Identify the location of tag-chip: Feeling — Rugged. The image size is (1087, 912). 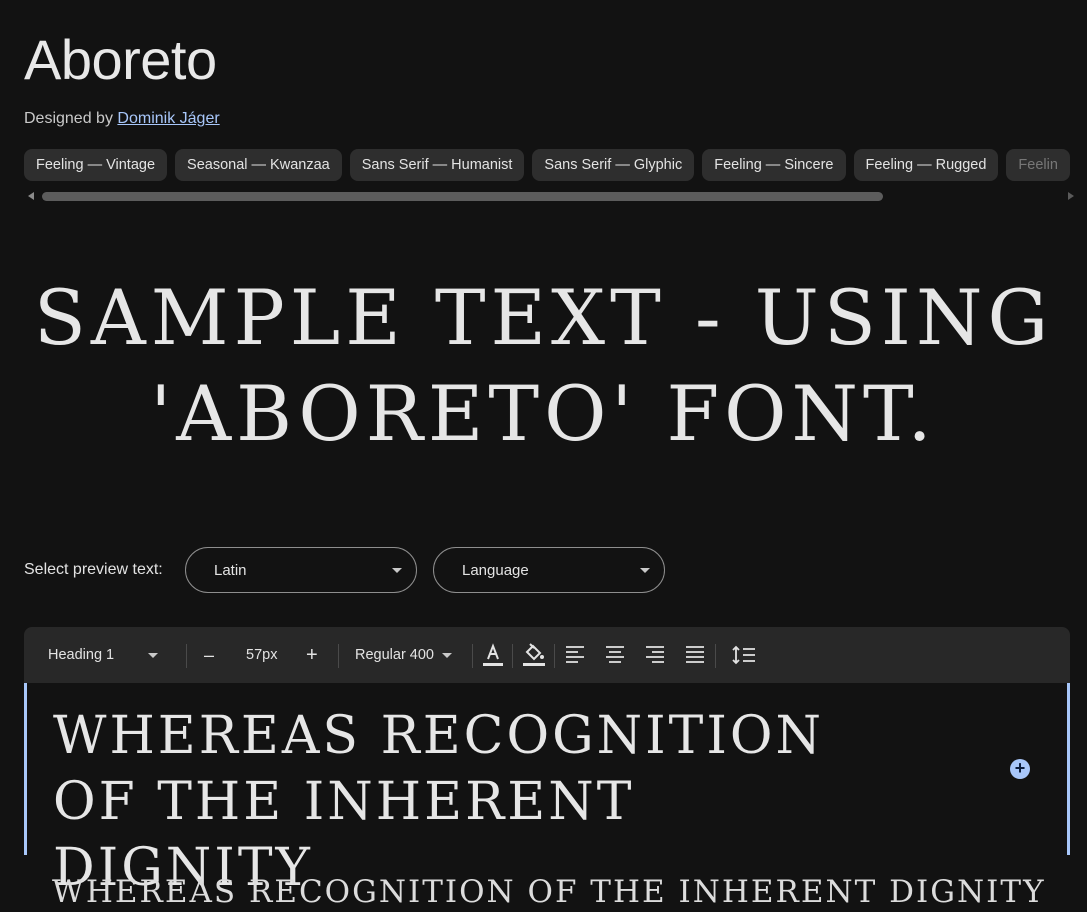
(926, 165).